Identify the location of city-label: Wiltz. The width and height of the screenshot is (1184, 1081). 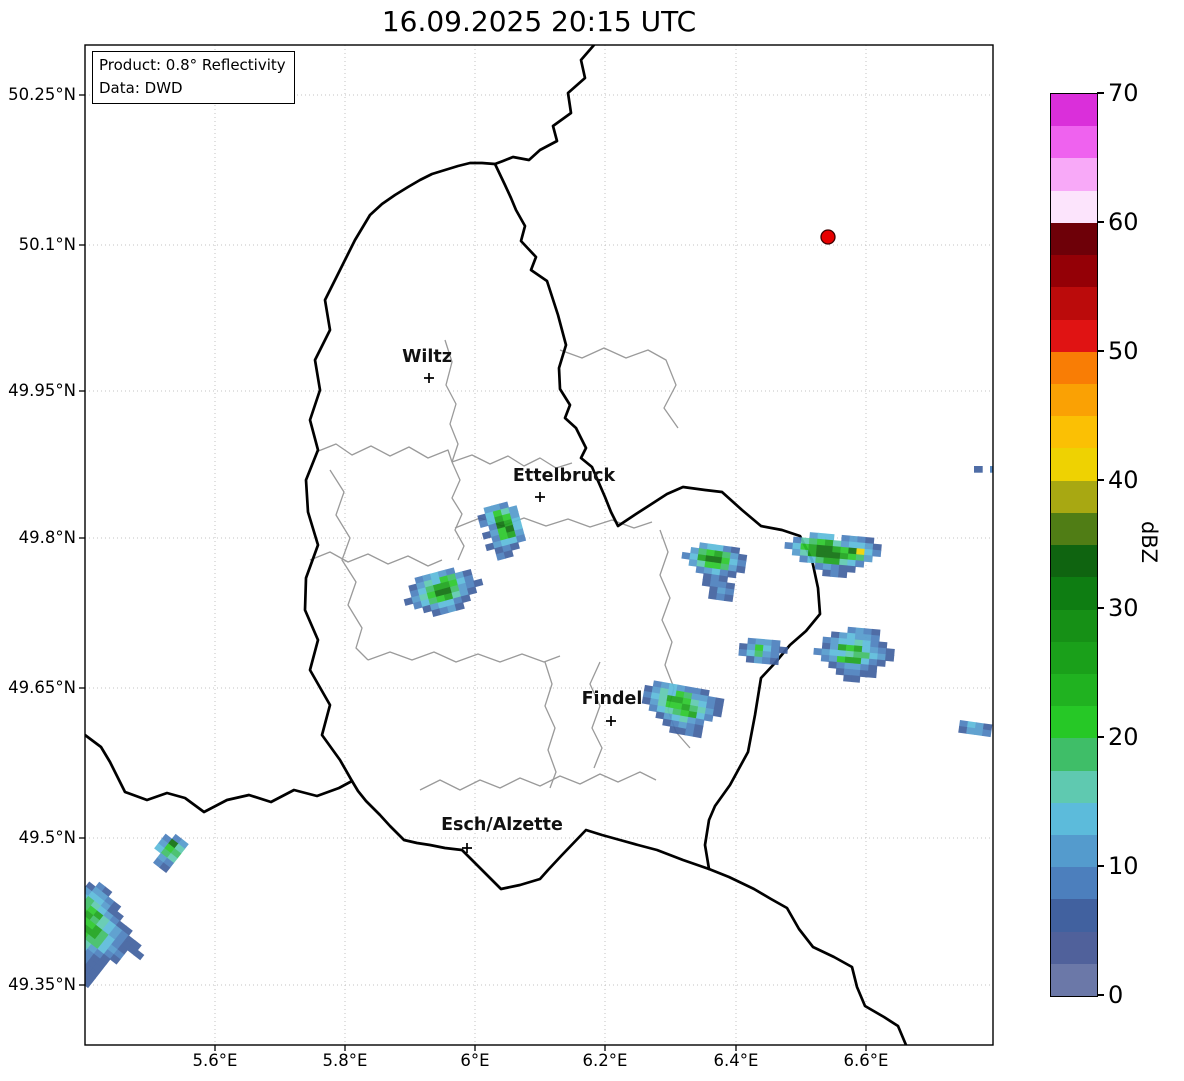
(427, 357).